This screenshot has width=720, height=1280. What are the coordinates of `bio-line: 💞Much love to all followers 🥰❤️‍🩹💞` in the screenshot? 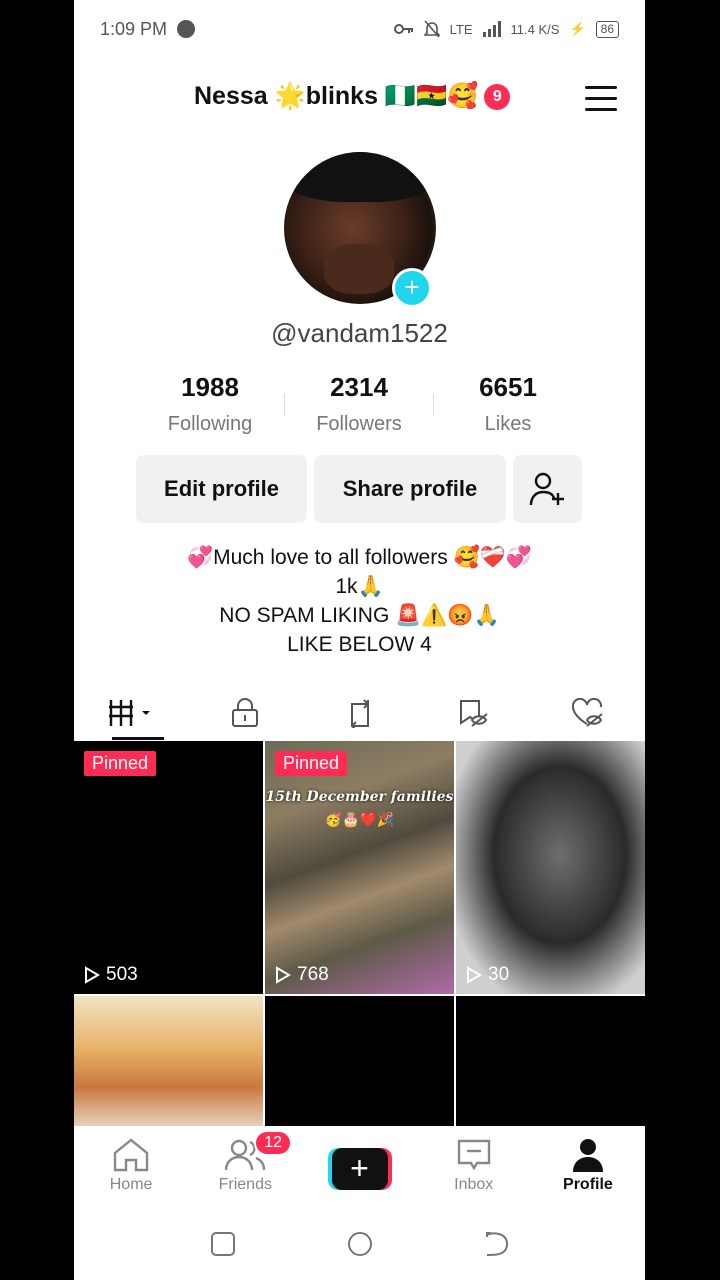 It's located at (359, 557).